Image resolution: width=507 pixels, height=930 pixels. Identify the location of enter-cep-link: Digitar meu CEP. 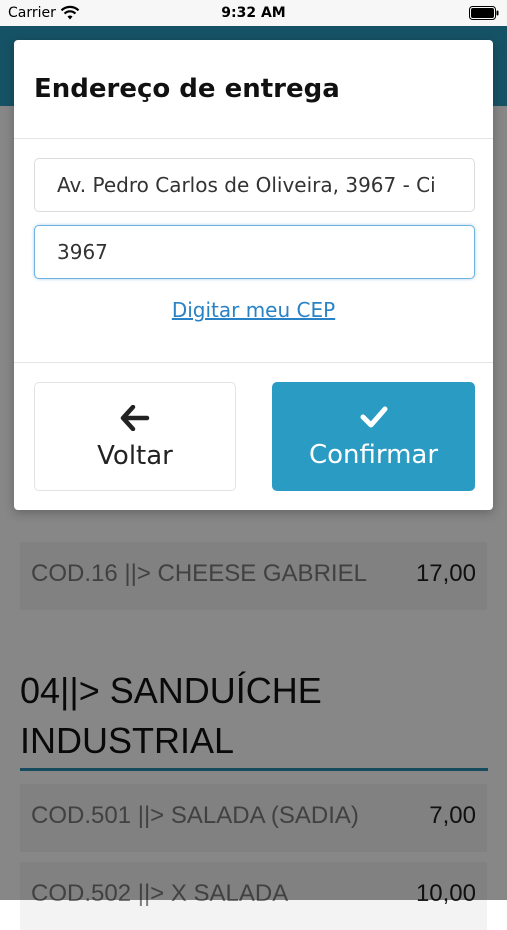
(253, 310).